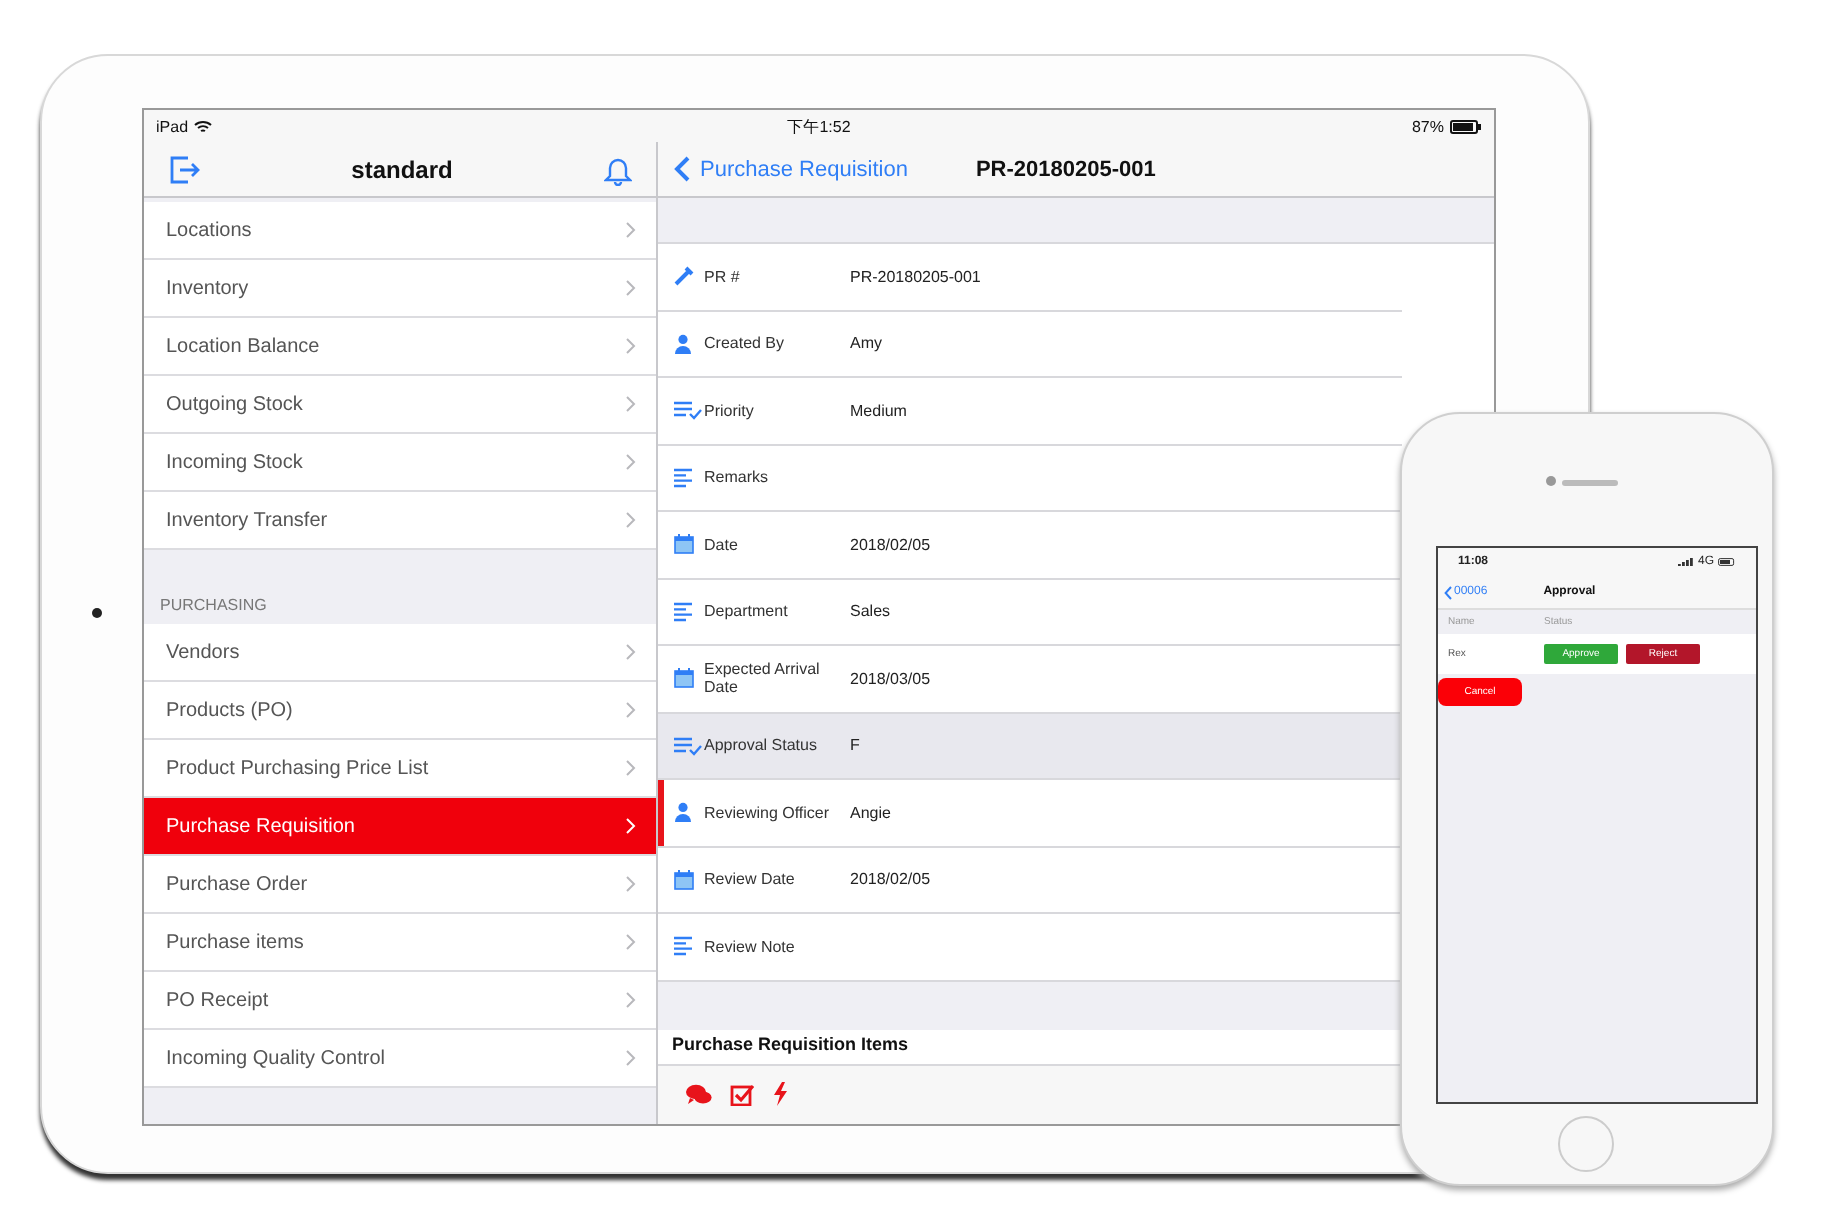 This screenshot has width=1834, height=1232. What do you see at coordinates (400, 521) in the screenshot?
I see `sidebar-item: Inventory Transfer` at bounding box center [400, 521].